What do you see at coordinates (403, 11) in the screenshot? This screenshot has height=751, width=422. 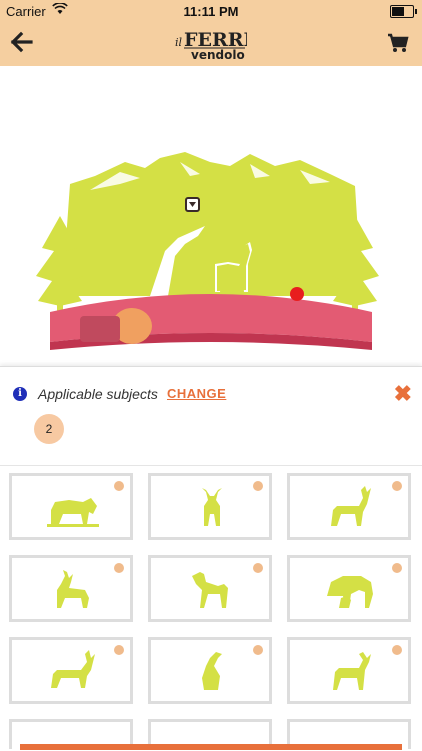 I see `battery-icon` at bounding box center [403, 11].